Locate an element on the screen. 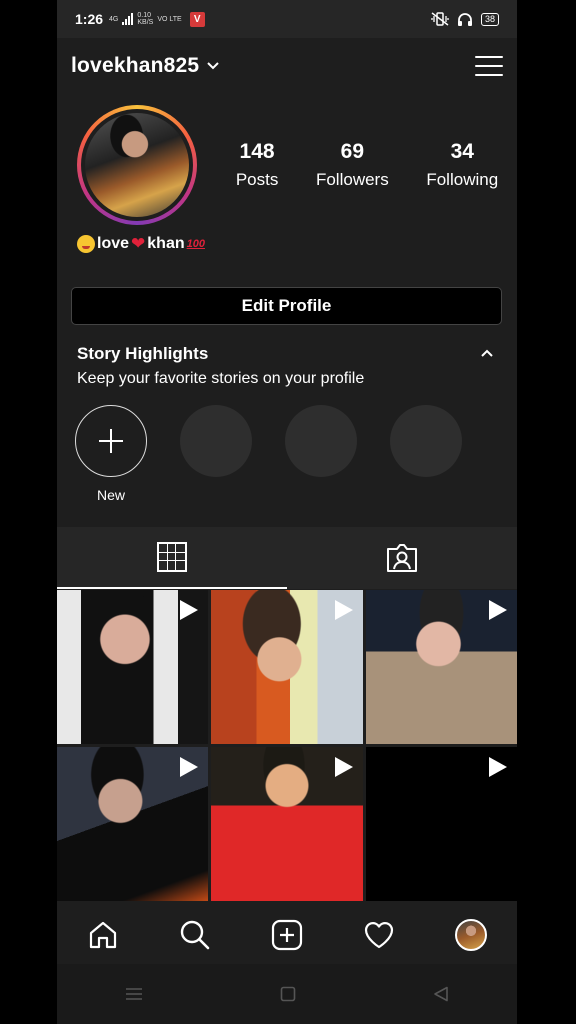 This screenshot has height=1024, width=576. nav-profile is located at coordinates (471, 935).